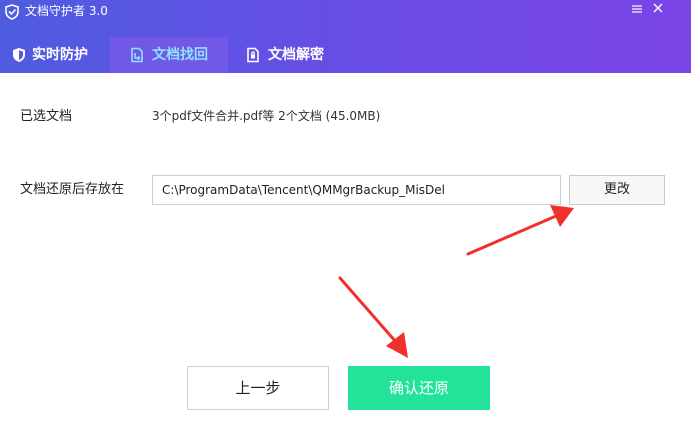 This screenshot has width=691, height=430. What do you see at coordinates (19, 55) in the screenshot?
I see `shield-icon` at bounding box center [19, 55].